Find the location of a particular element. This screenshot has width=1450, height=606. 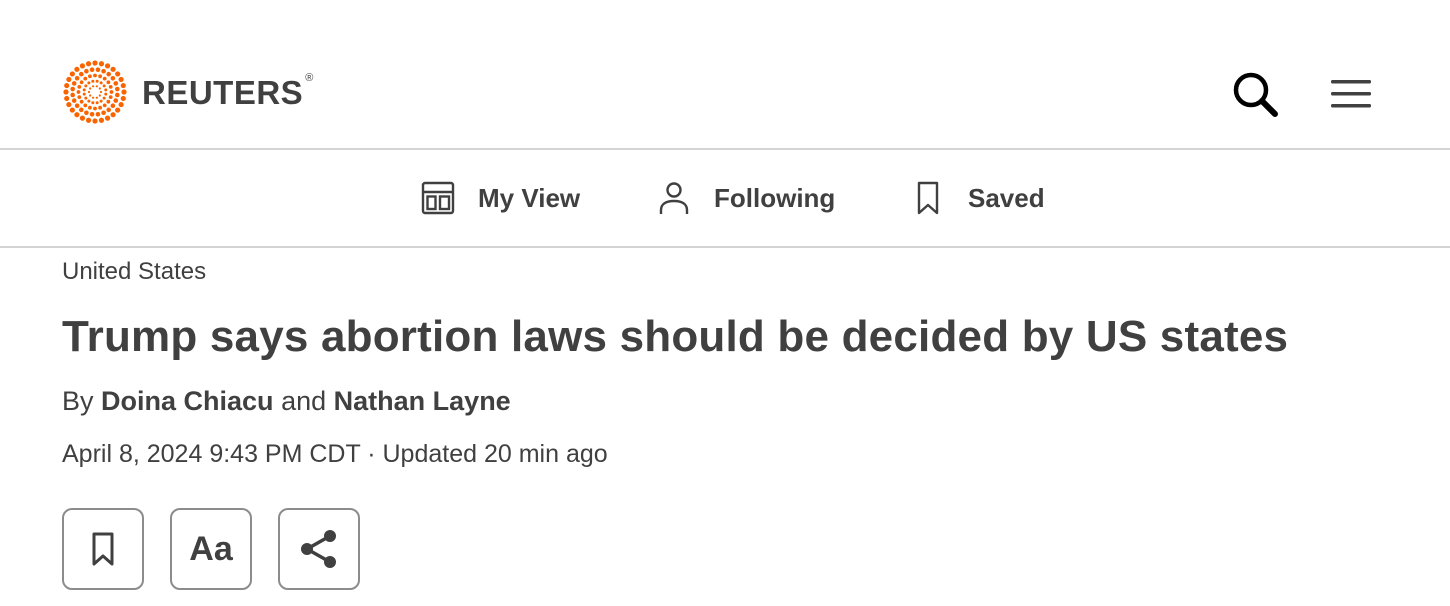

reuters-logo: REUTERS ® is located at coordinates (187, 92).